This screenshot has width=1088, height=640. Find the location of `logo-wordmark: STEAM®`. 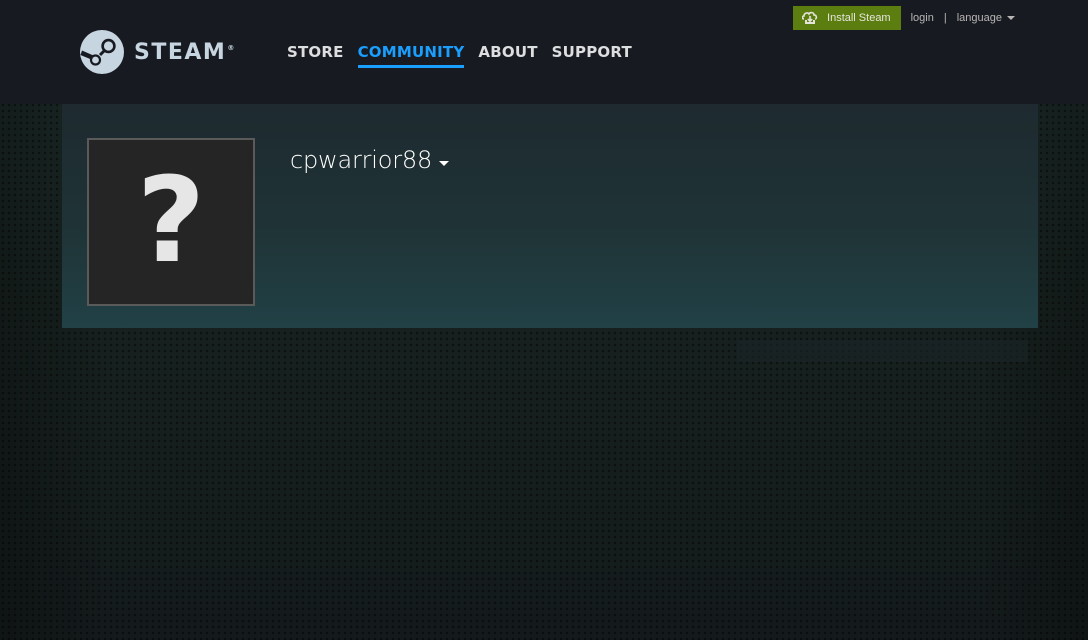

logo-wordmark: STEAM® is located at coordinates (185, 52).